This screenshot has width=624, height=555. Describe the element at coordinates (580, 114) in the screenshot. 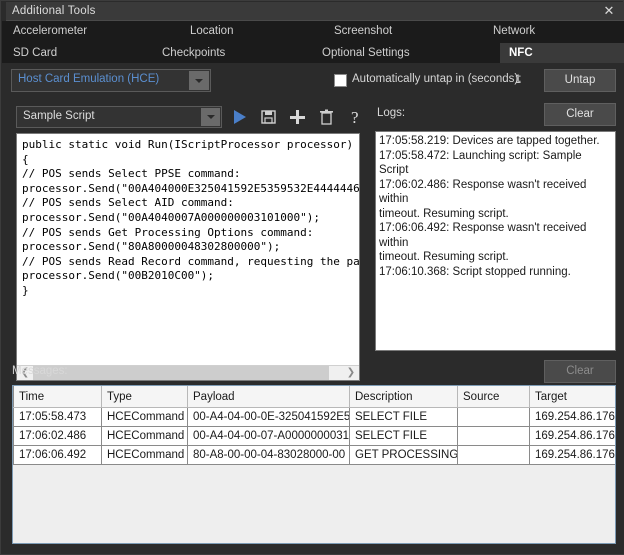

I see `logs-clear-button: Clear` at that location.